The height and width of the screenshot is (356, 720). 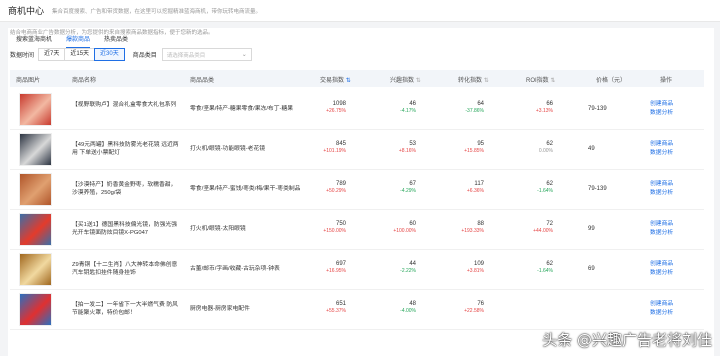 I want to click on time-15d-button: 近15天, so click(x=80, y=54).